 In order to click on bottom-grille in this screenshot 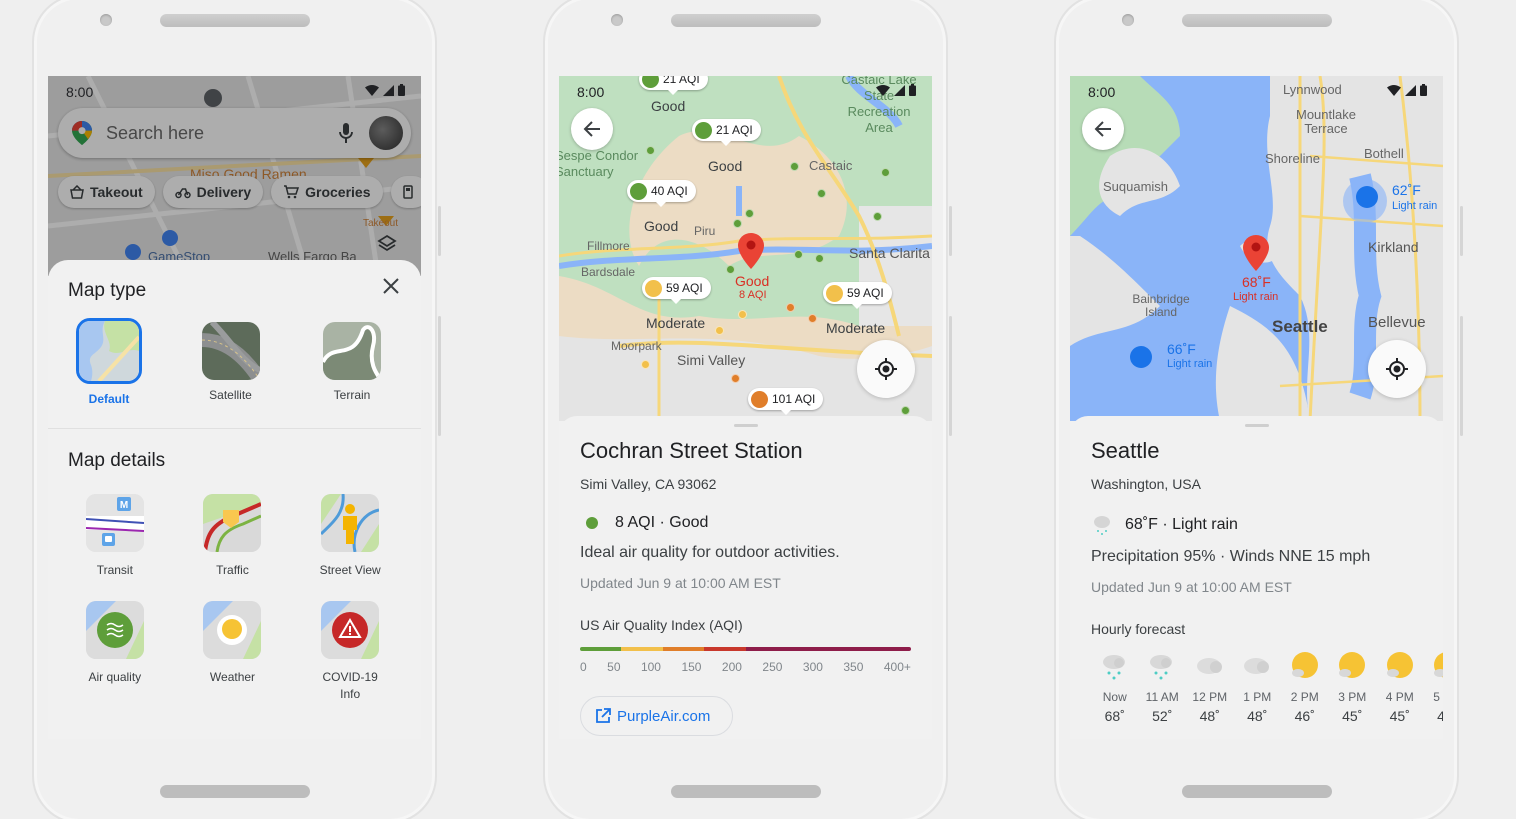, I will do `click(235, 791)`.